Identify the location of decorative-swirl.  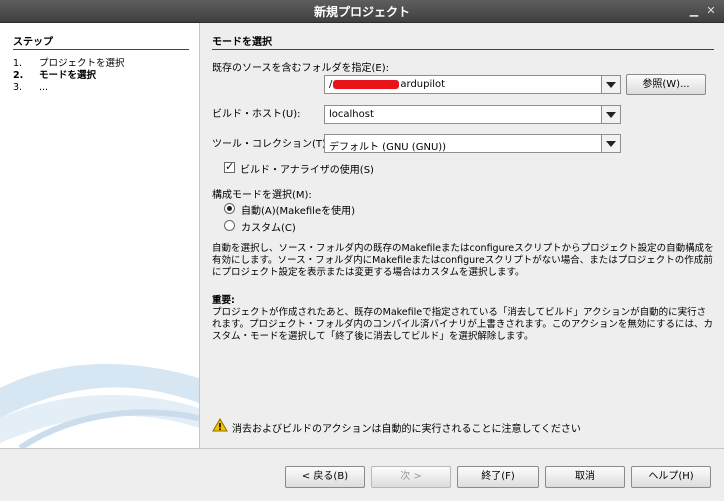
(99, 406).